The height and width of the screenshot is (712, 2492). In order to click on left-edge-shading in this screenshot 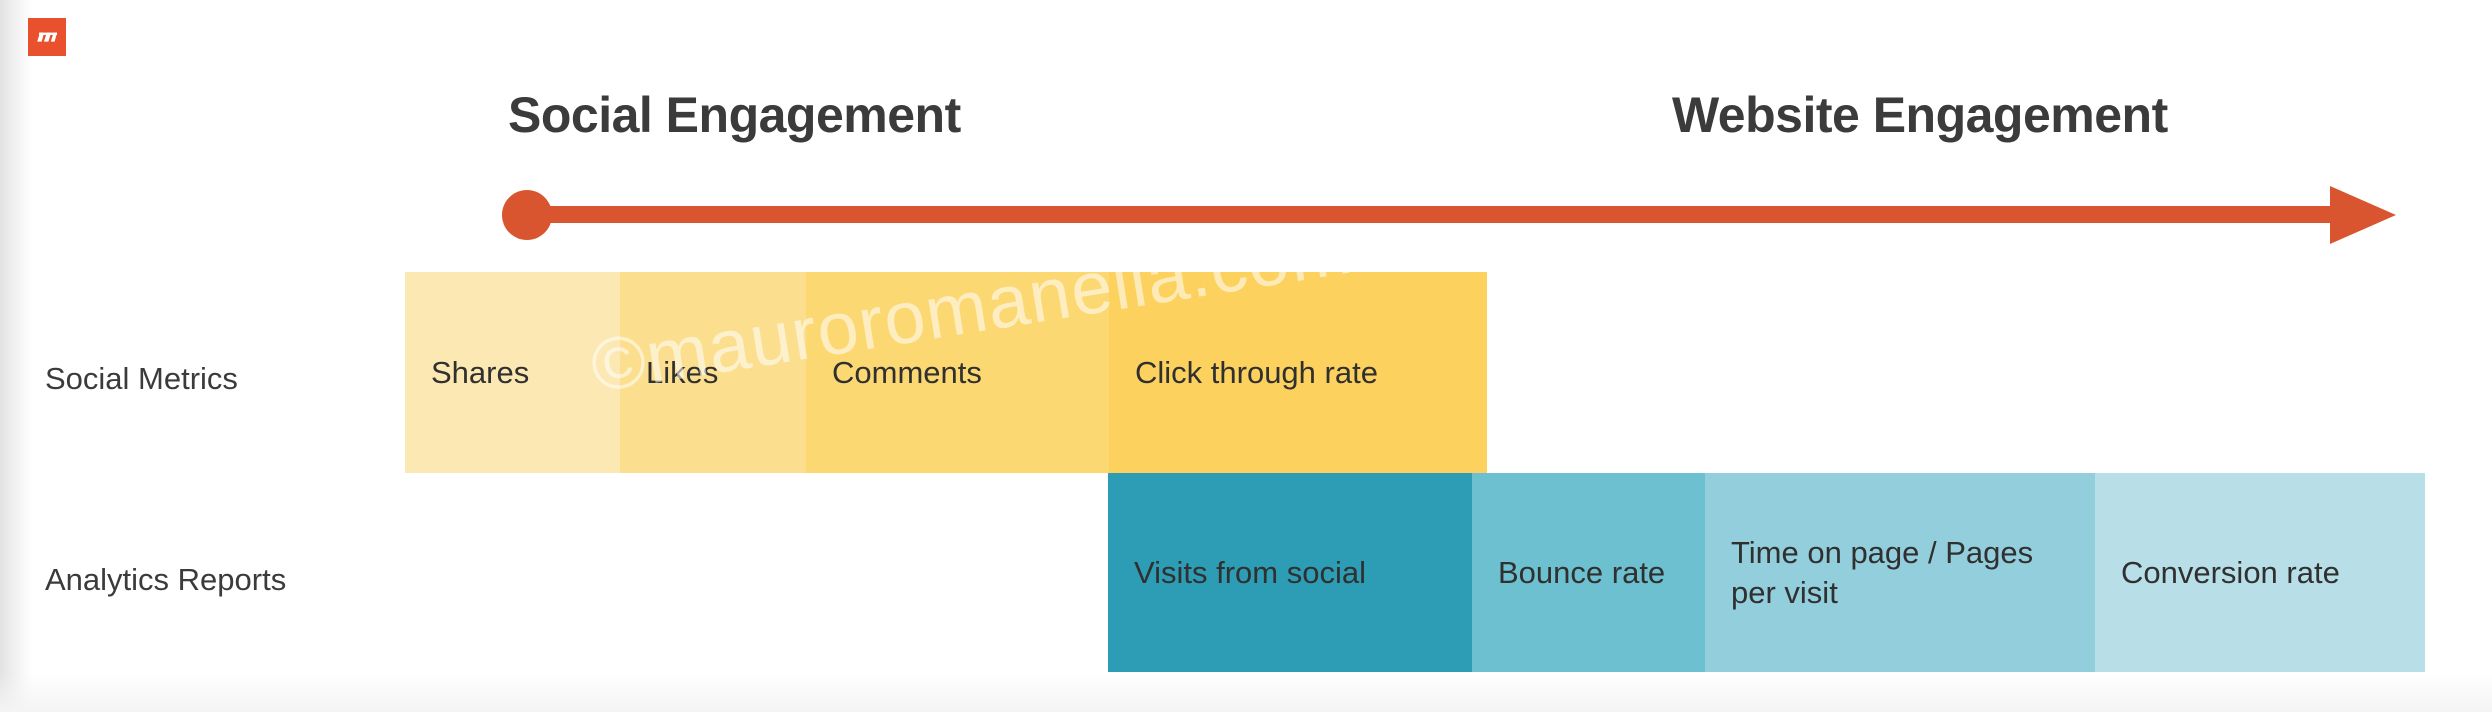, I will do `click(17, 356)`.